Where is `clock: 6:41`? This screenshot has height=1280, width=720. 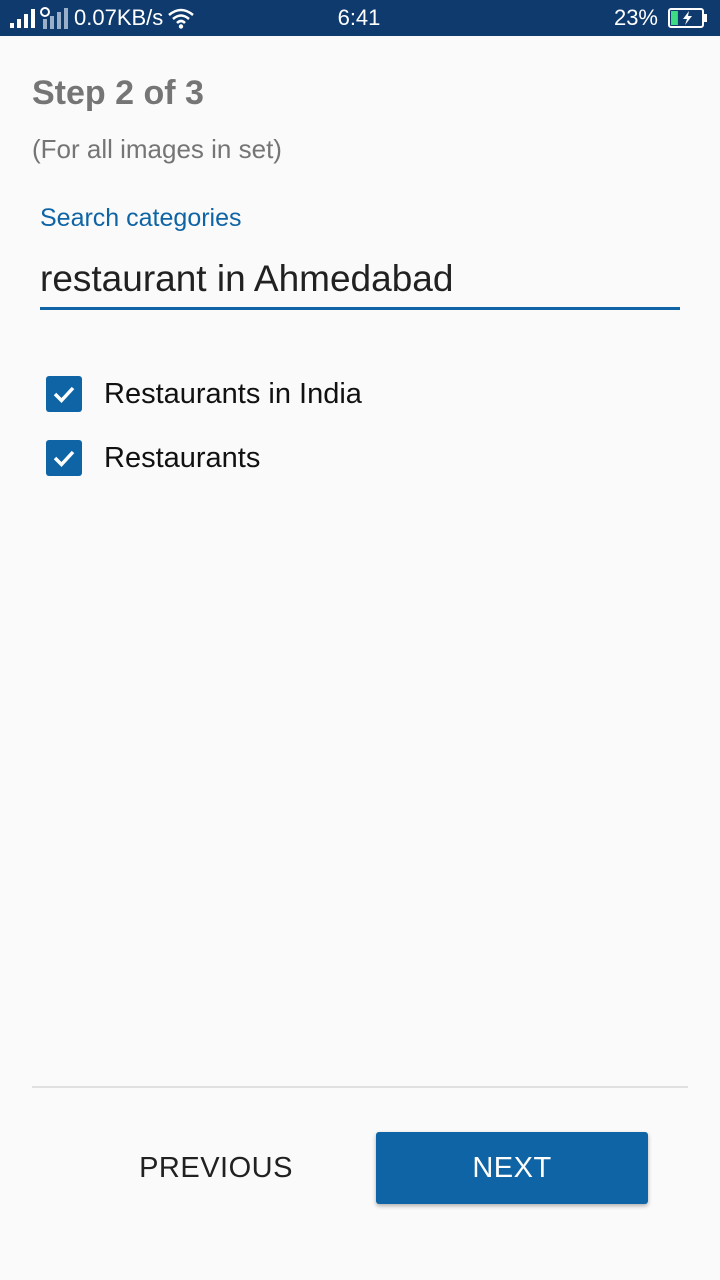 clock: 6:41 is located at coordinates (359, 17).